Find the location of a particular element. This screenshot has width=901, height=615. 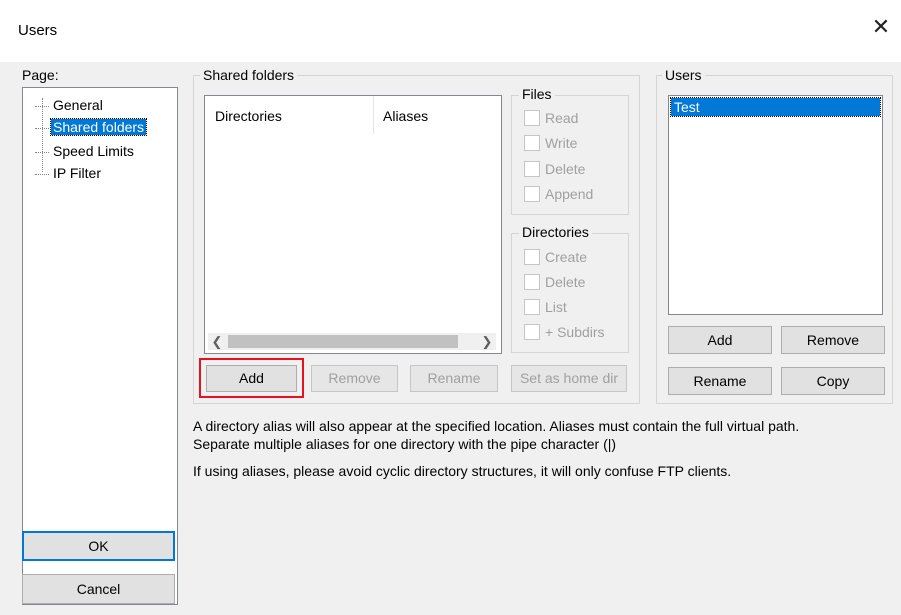

page-label: Page: is located at coordinates (40, 75).